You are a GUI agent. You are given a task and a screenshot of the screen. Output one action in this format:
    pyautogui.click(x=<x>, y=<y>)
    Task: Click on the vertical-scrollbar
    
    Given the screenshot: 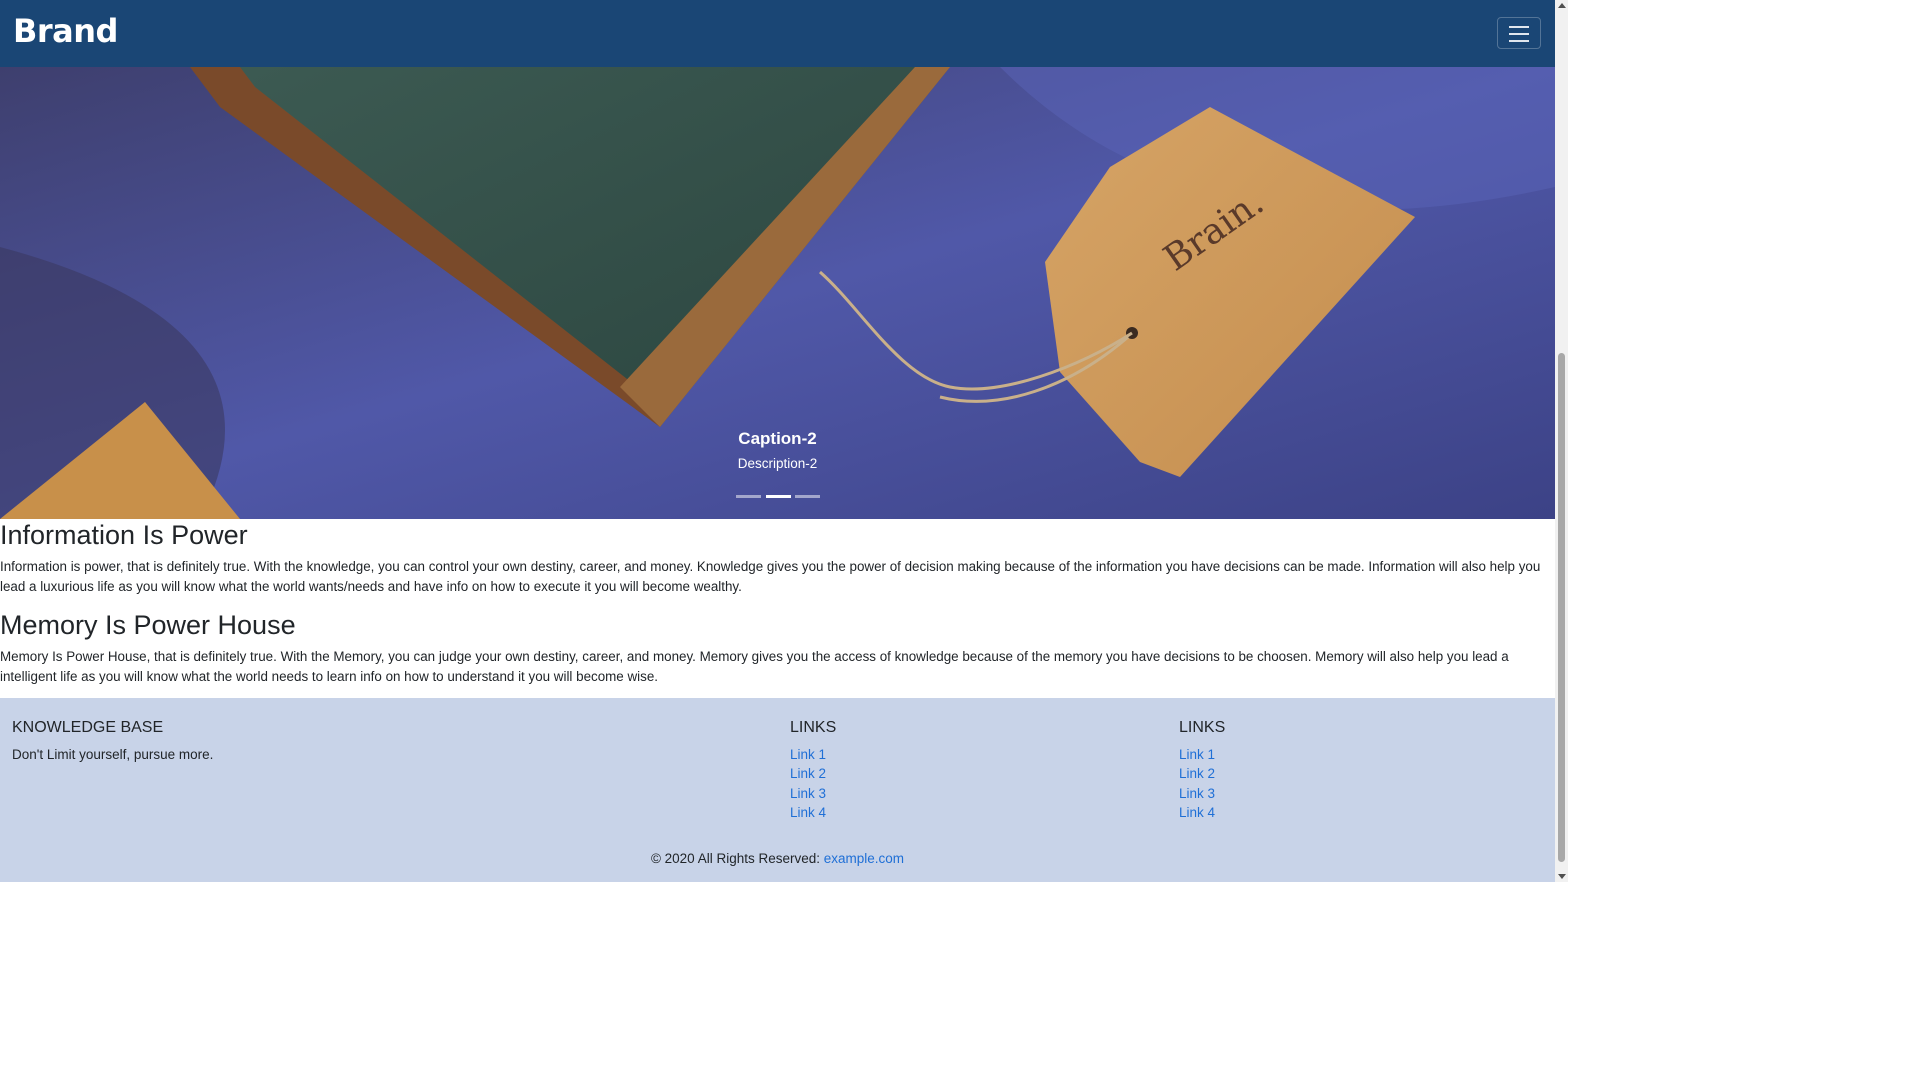 What is the action you would take?
    pyautogui.click(x=1561, y=441)
    